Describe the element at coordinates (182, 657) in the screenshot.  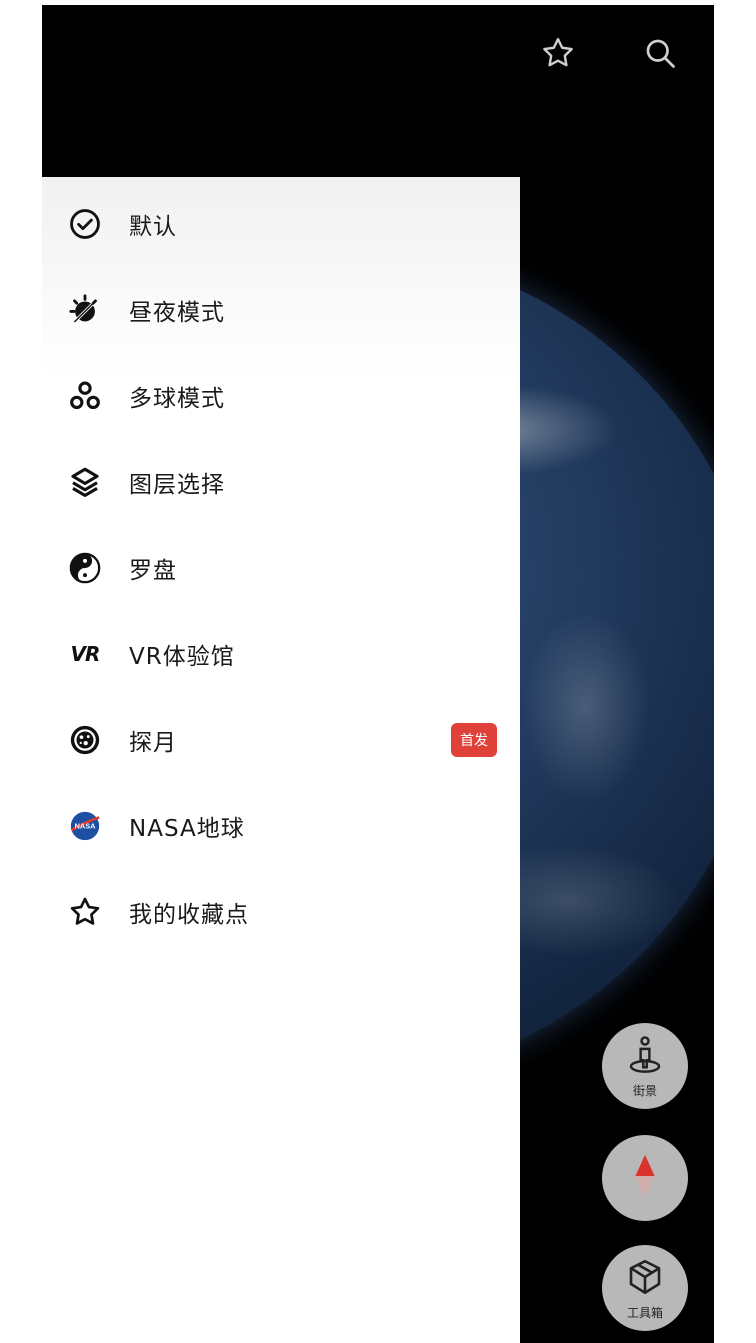
I see `menu-item-label: VR体验馆` at that location.